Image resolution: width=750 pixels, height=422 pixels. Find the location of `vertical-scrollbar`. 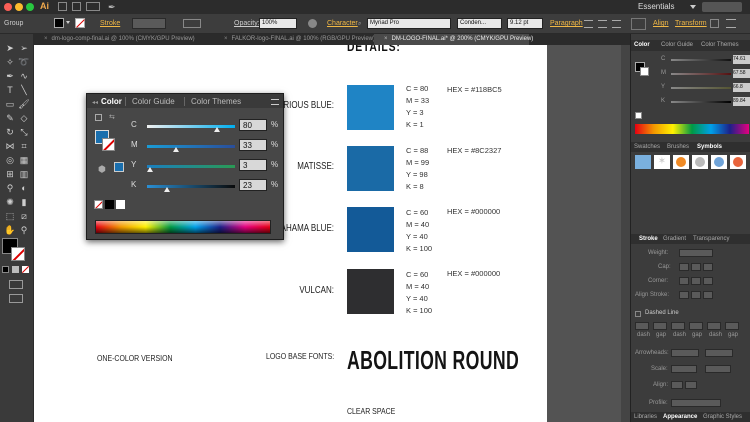

vertical-scrollbar is located at coordinates (625, 233).